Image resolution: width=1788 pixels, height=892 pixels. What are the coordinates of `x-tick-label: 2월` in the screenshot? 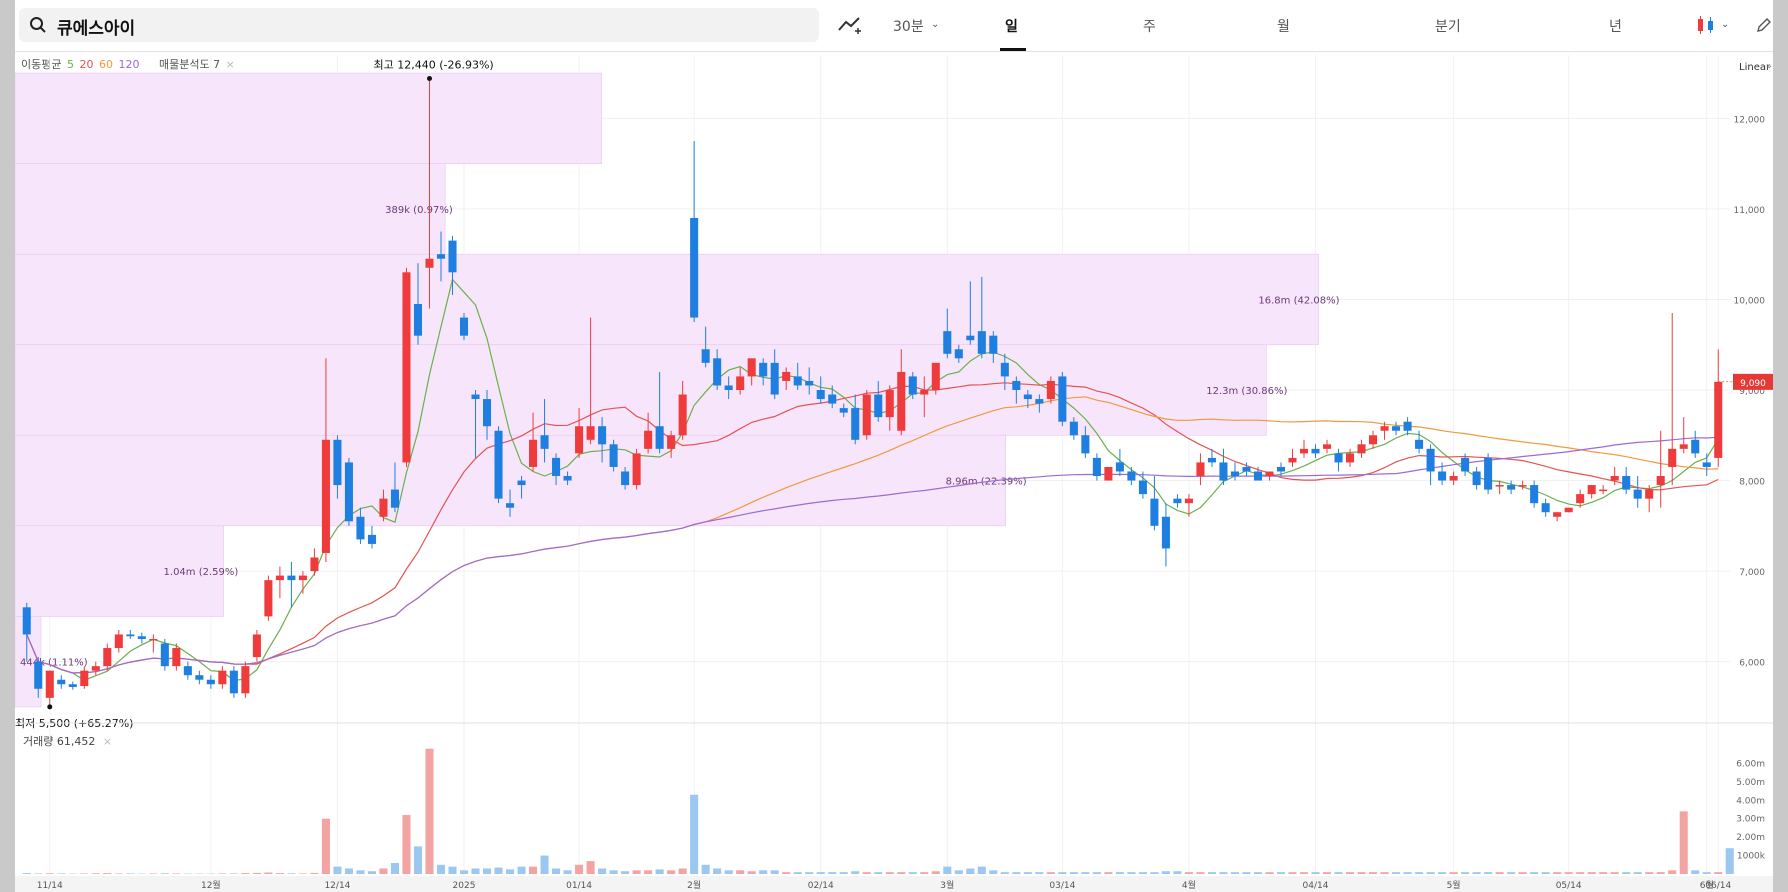 It's located at (694, 885).